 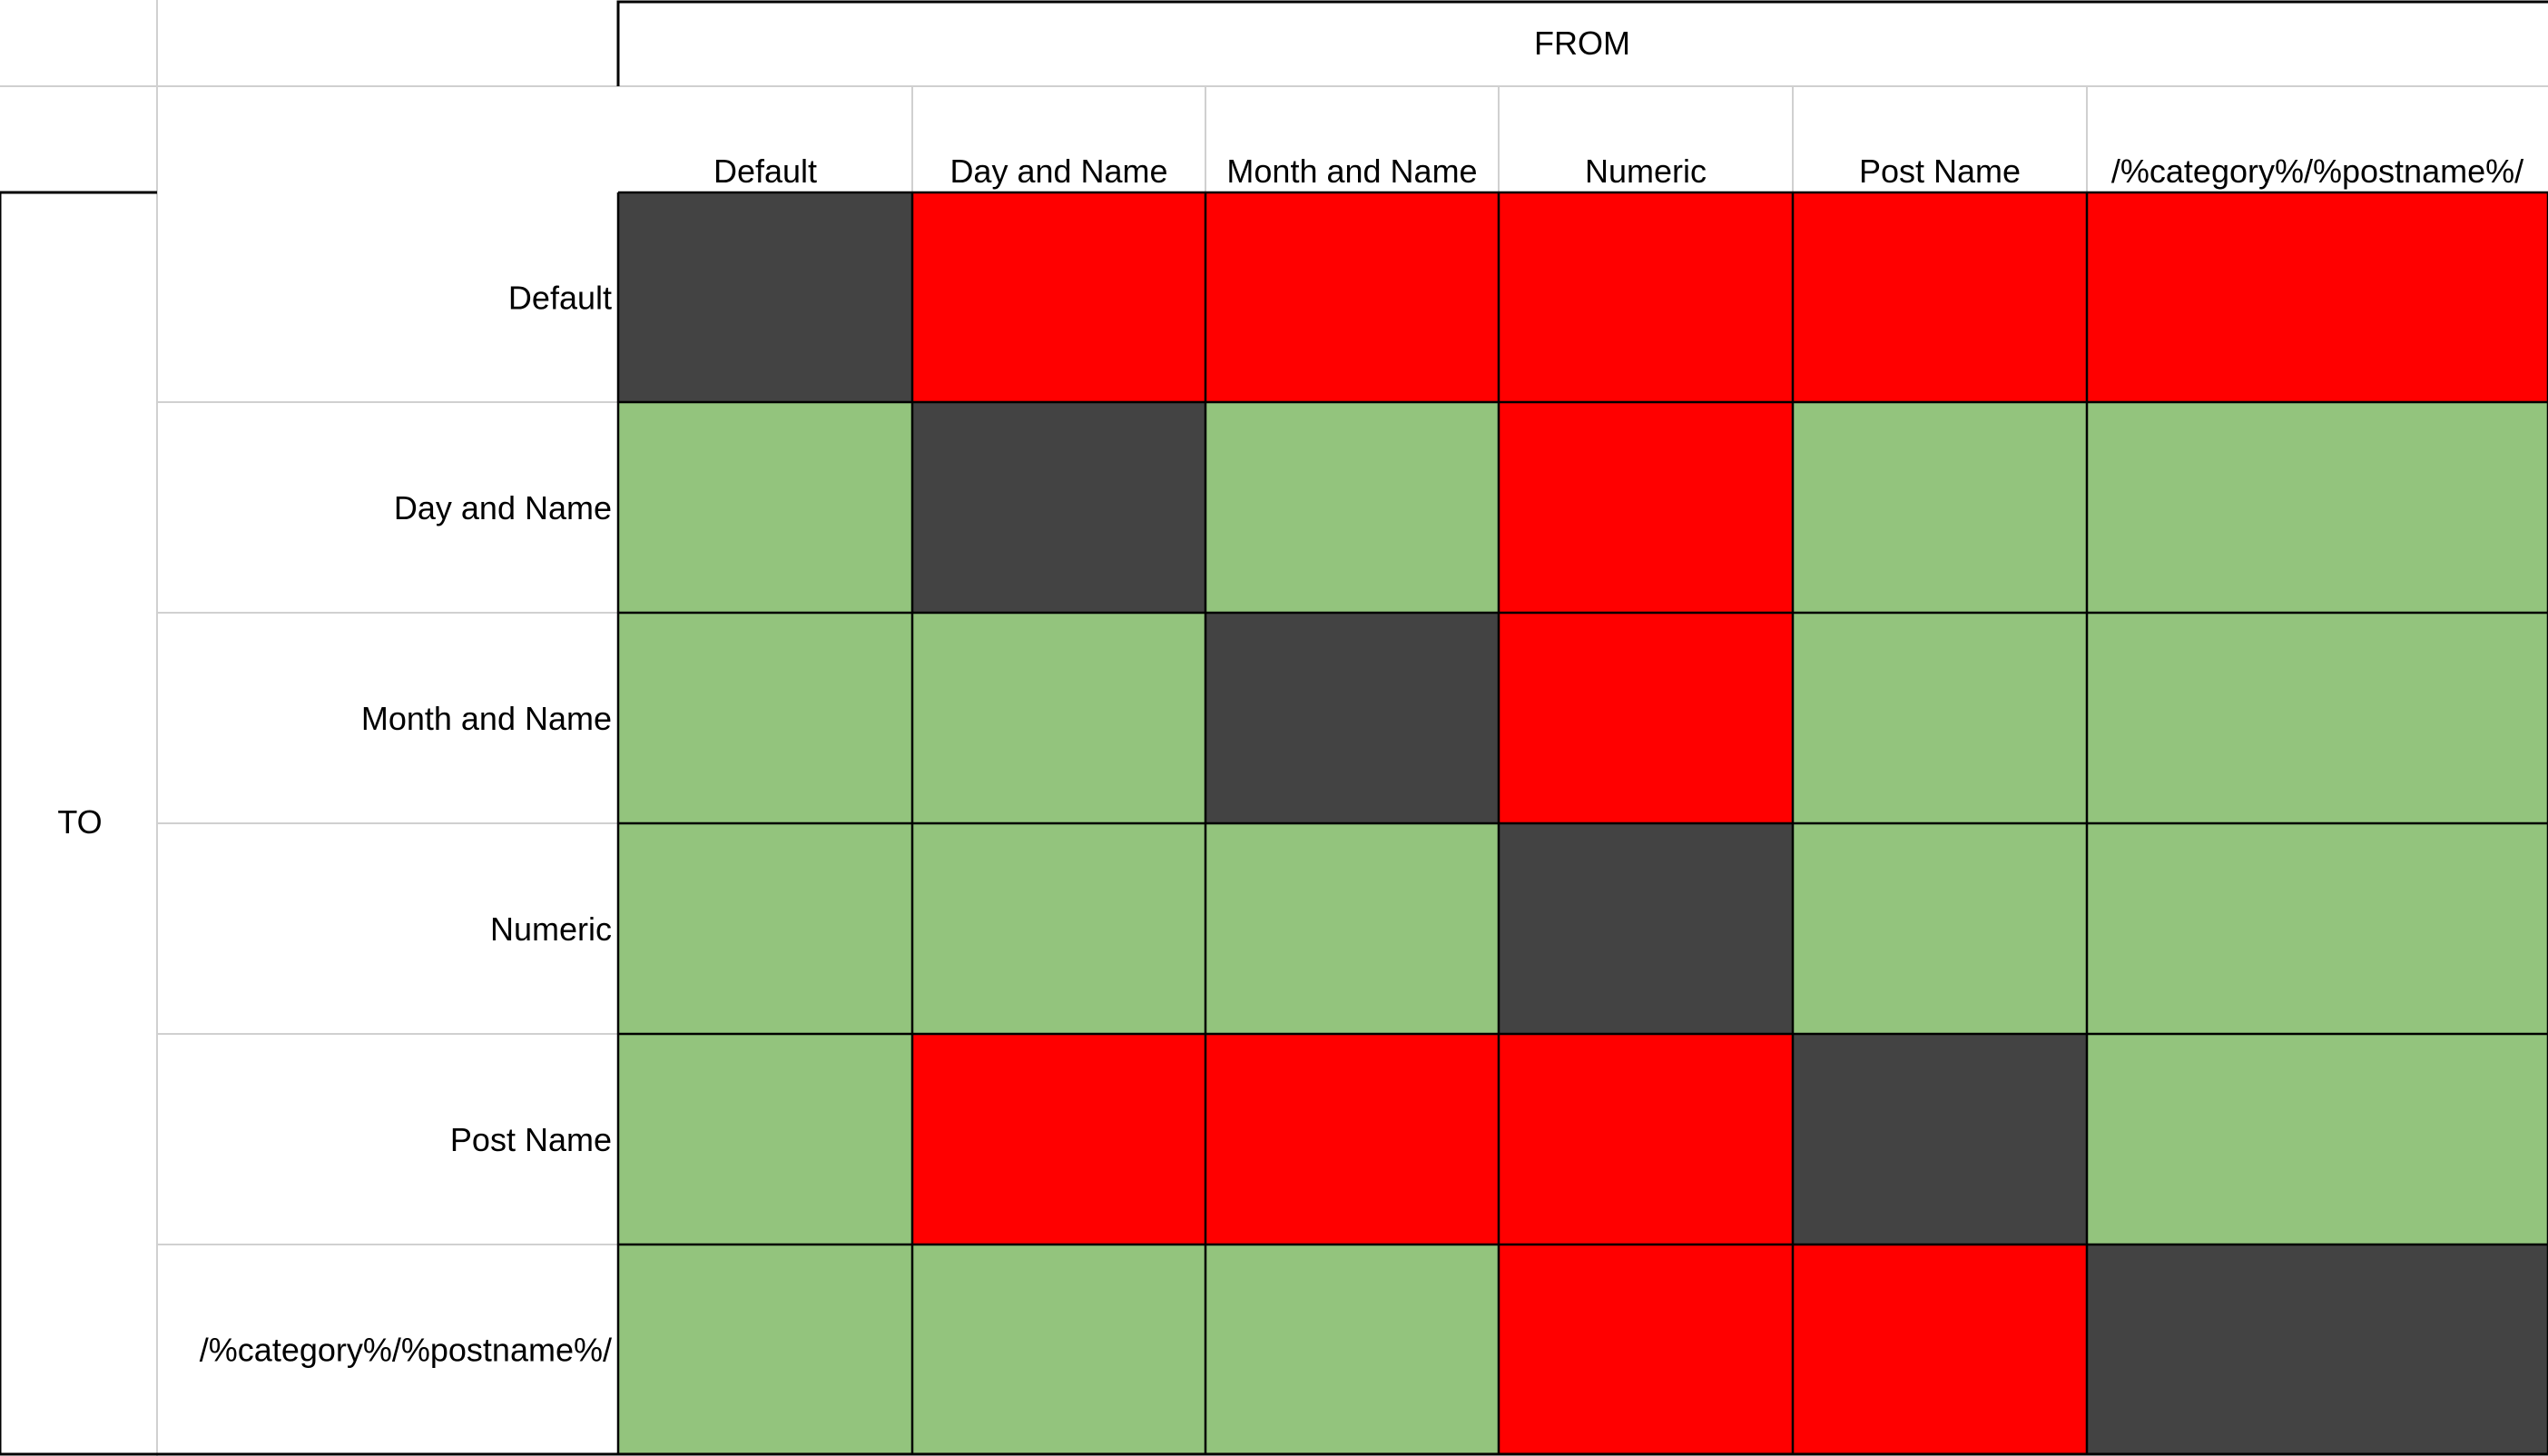 I want to click on matrix-cell-r0-c0, so click(x=765, y=297).